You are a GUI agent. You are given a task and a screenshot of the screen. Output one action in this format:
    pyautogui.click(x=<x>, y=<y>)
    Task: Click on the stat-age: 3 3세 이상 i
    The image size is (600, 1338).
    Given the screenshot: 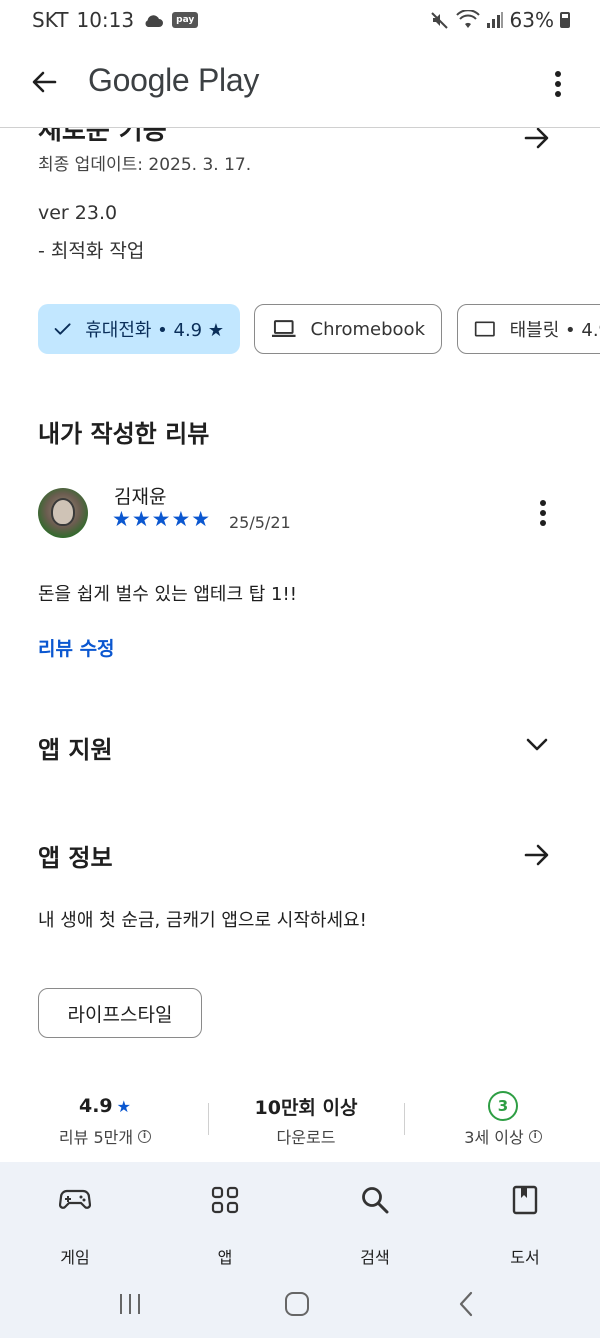 What is the action you would take?
    pyautogui.click(x=503, y=1119)
    